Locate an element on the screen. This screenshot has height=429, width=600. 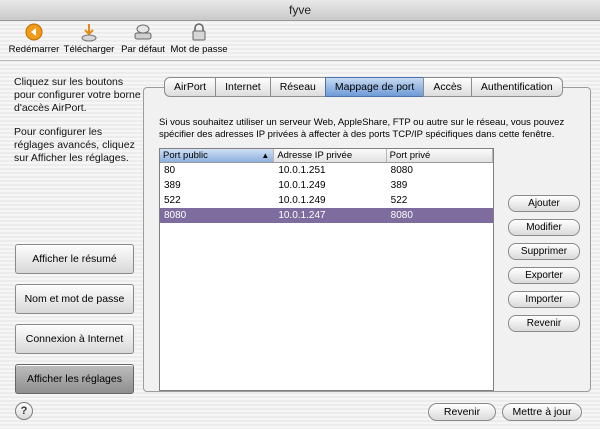
download-icon is located at coordinates (89, 33).